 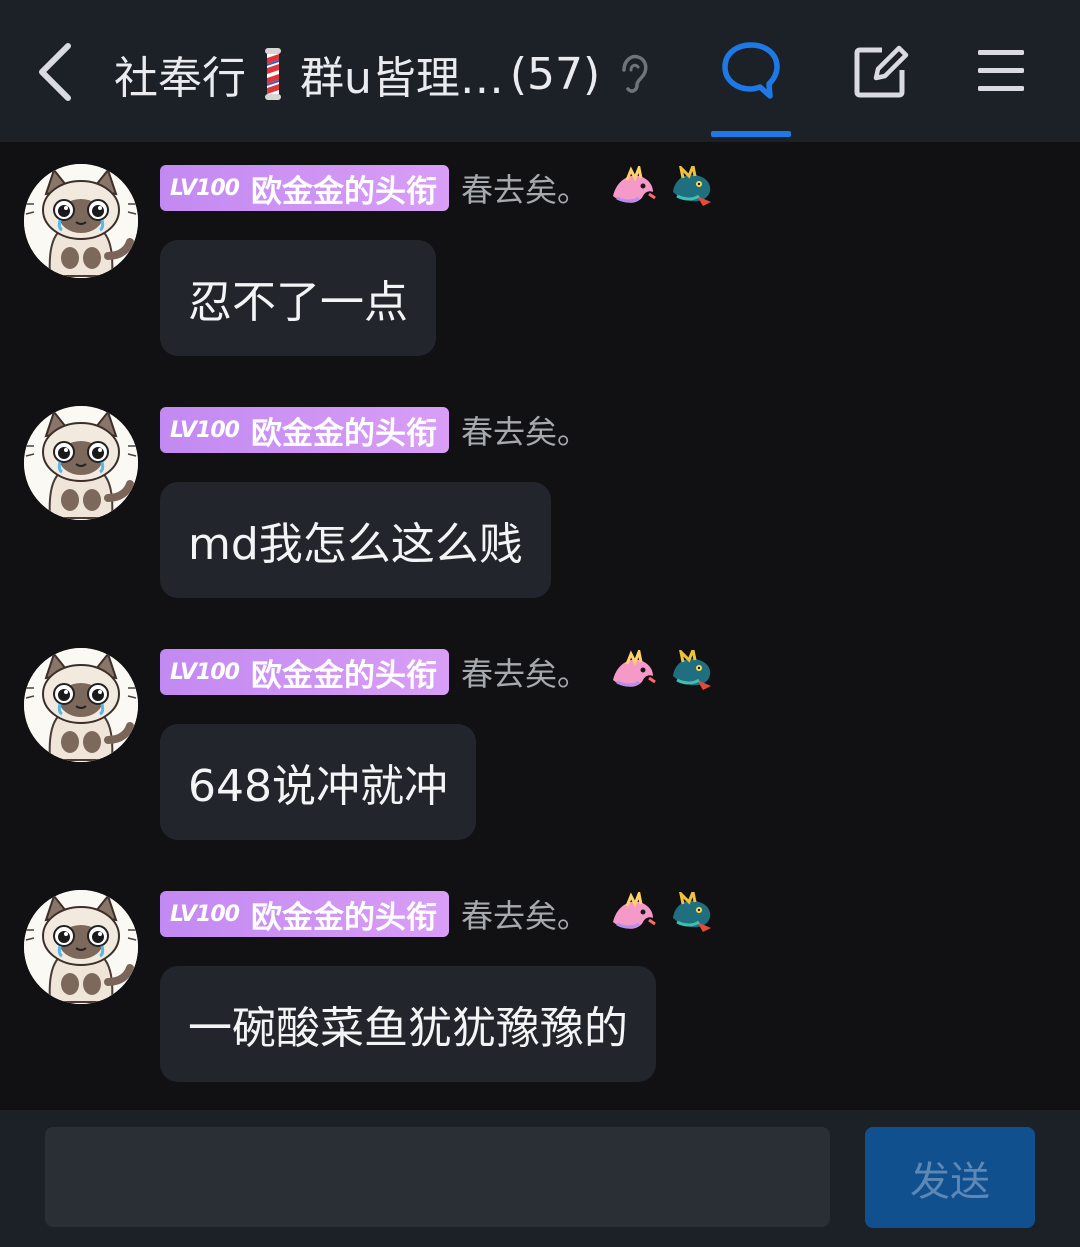 I want to click on chat-header: 社奉行 群u皆理… (57), so click(x=540, y=71).